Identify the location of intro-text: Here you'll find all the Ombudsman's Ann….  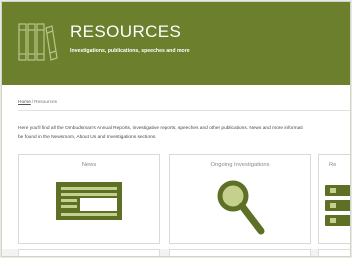
(184, 133).